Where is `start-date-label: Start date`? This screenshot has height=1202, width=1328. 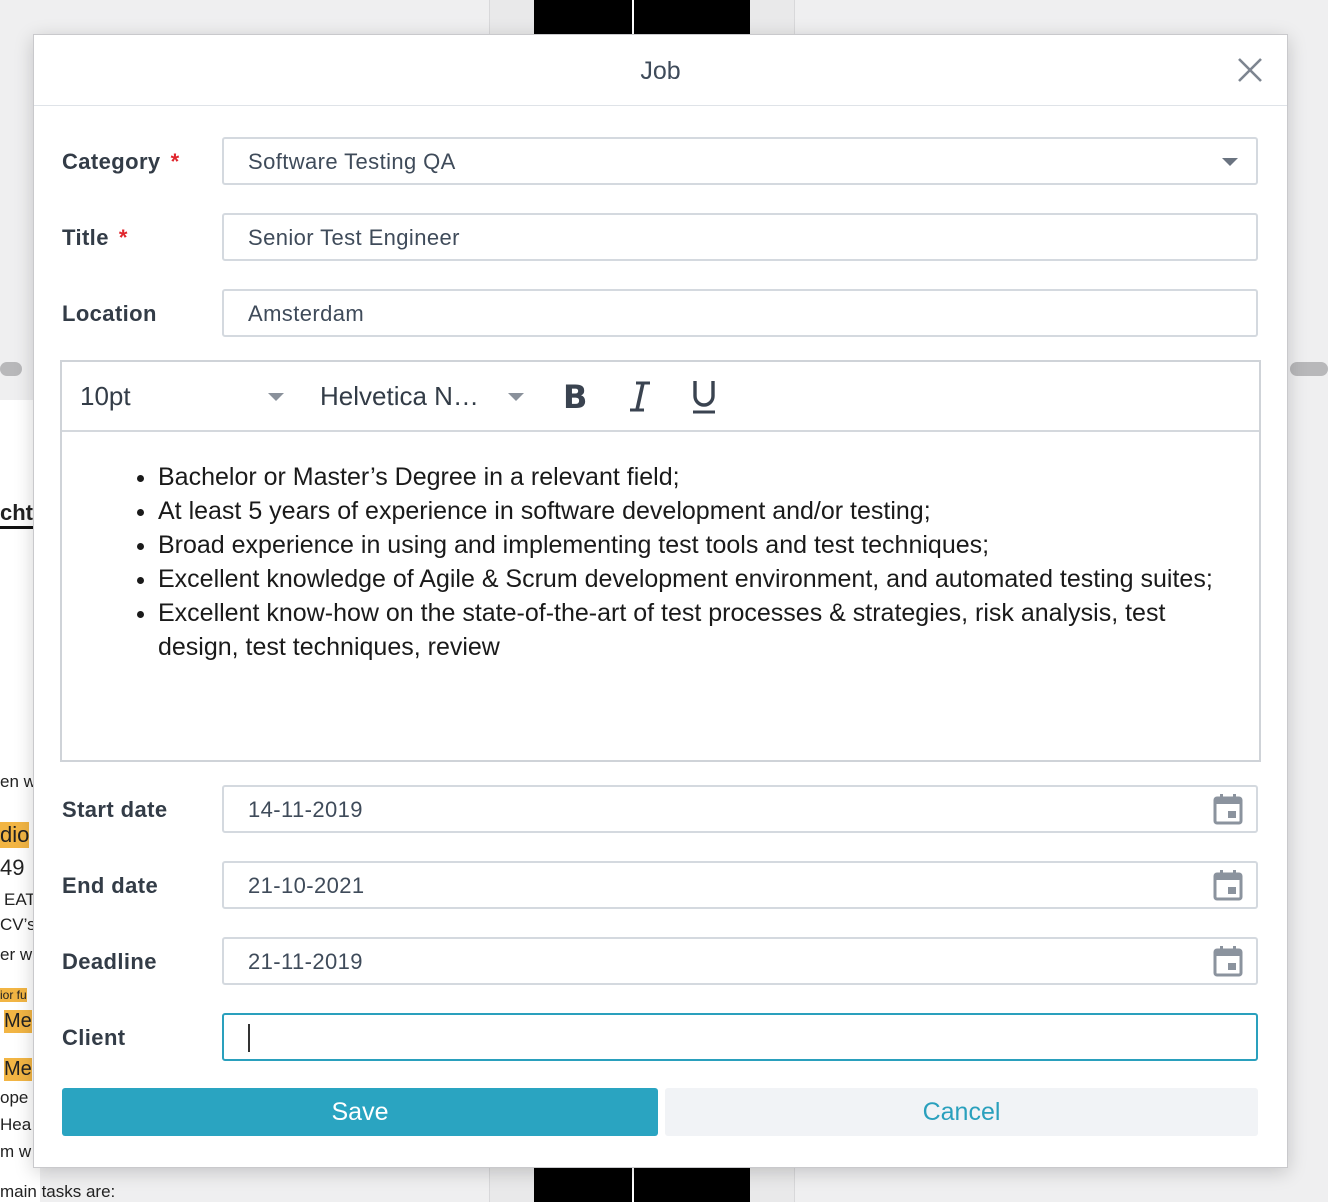
start-date-label: Start date is located at coordinates (115, 809).